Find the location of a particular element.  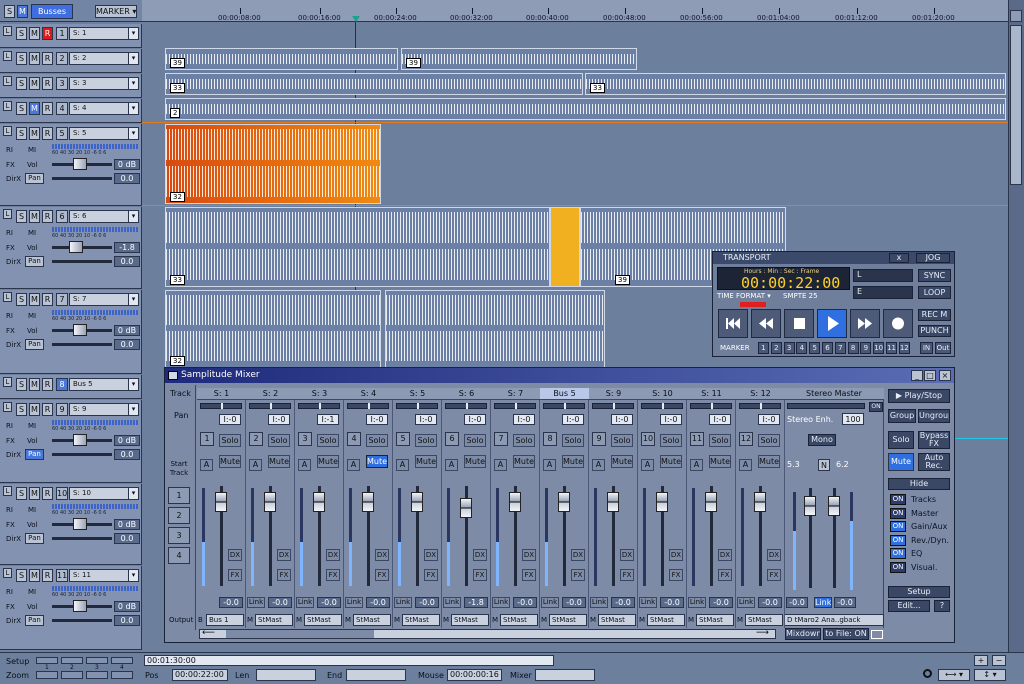

channel-name: S: 7 is located at coordinates (515, 394).